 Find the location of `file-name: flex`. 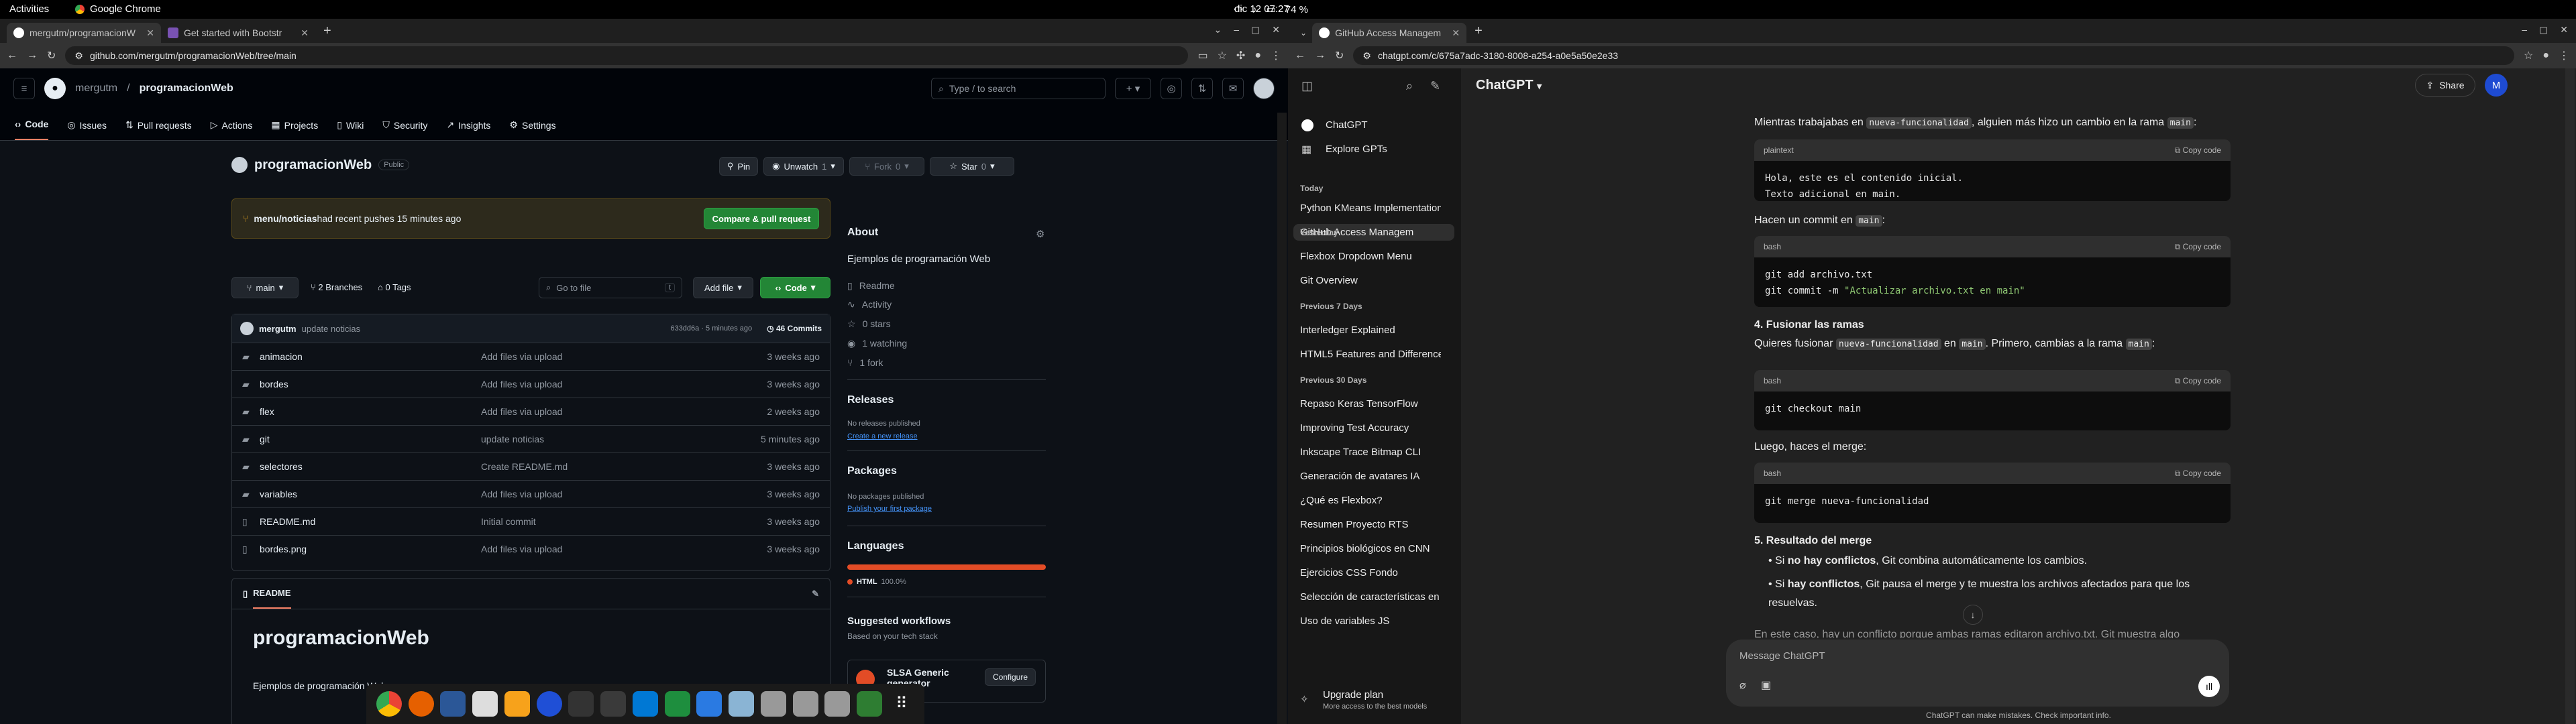

file-name: flex is located at coordinates (267, 411).